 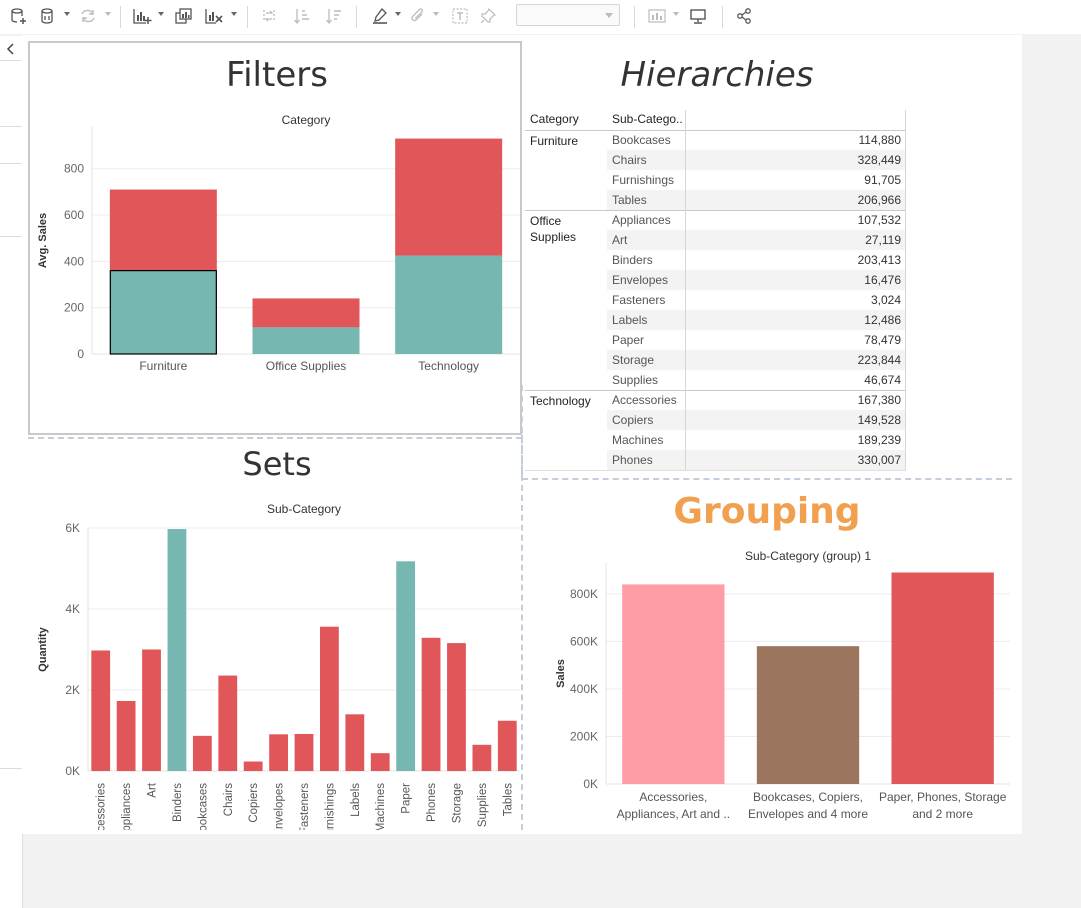 I want to click on table-row: Tables 206,966, so click(x=756, y=200).